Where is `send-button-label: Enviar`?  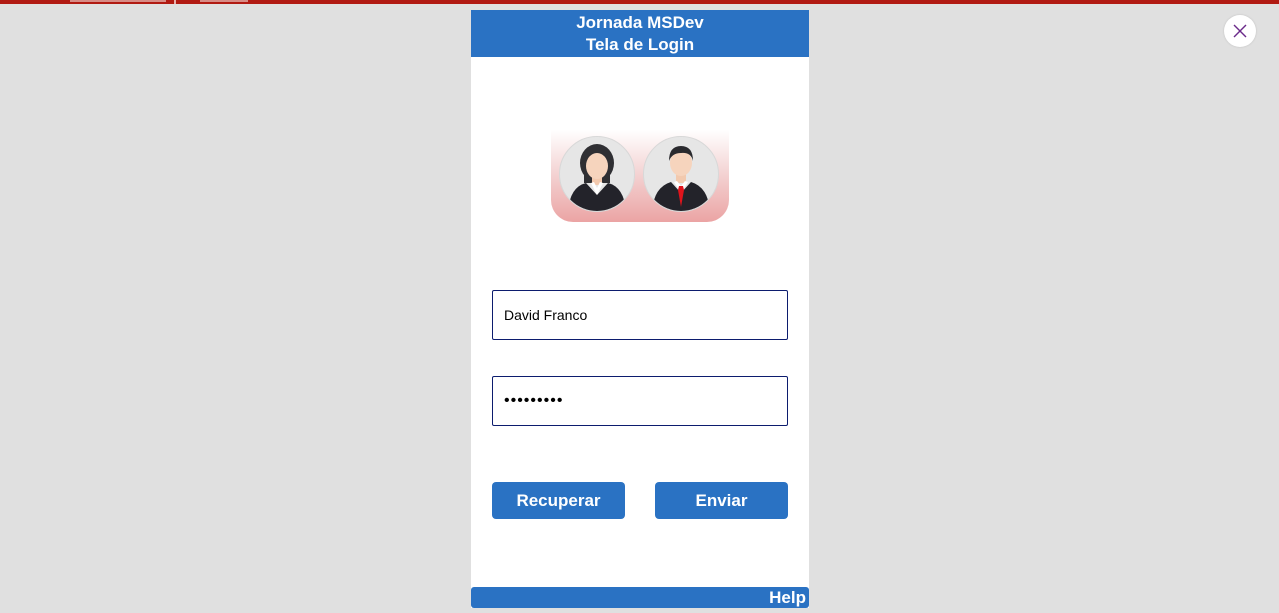
send-button-label: Enviar is located at coordinates (721, 500).